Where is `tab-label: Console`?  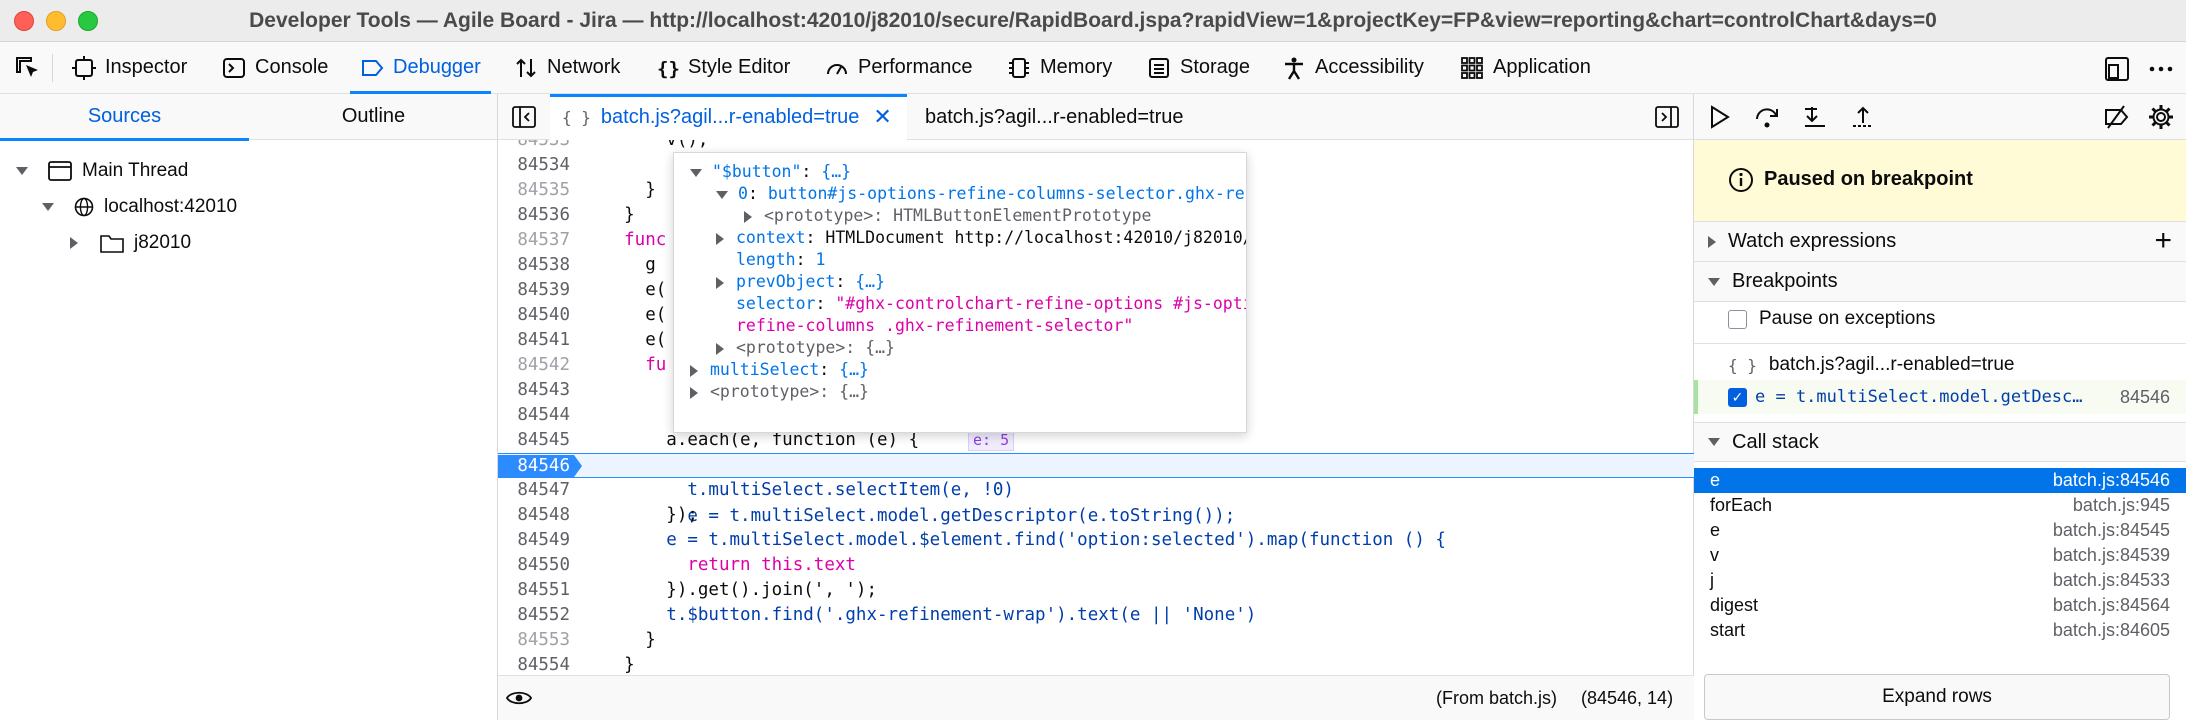 tab-label: Console is located at coordinates (292, 67).